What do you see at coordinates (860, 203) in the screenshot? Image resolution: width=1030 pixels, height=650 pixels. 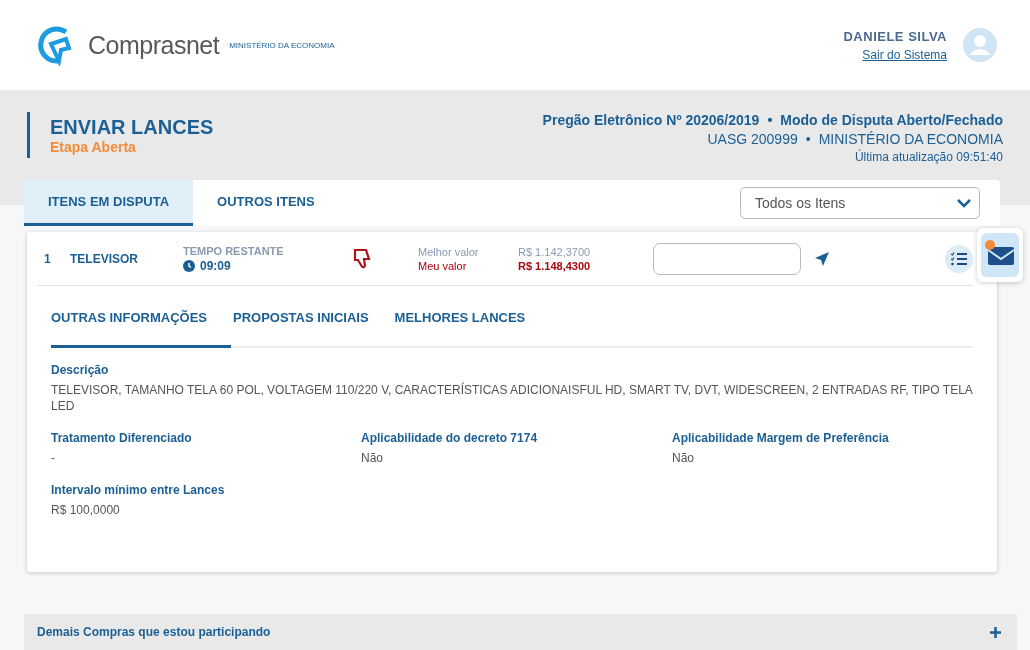 I see `filter-select: Todos os Itens` at bounding box center [860, 203].